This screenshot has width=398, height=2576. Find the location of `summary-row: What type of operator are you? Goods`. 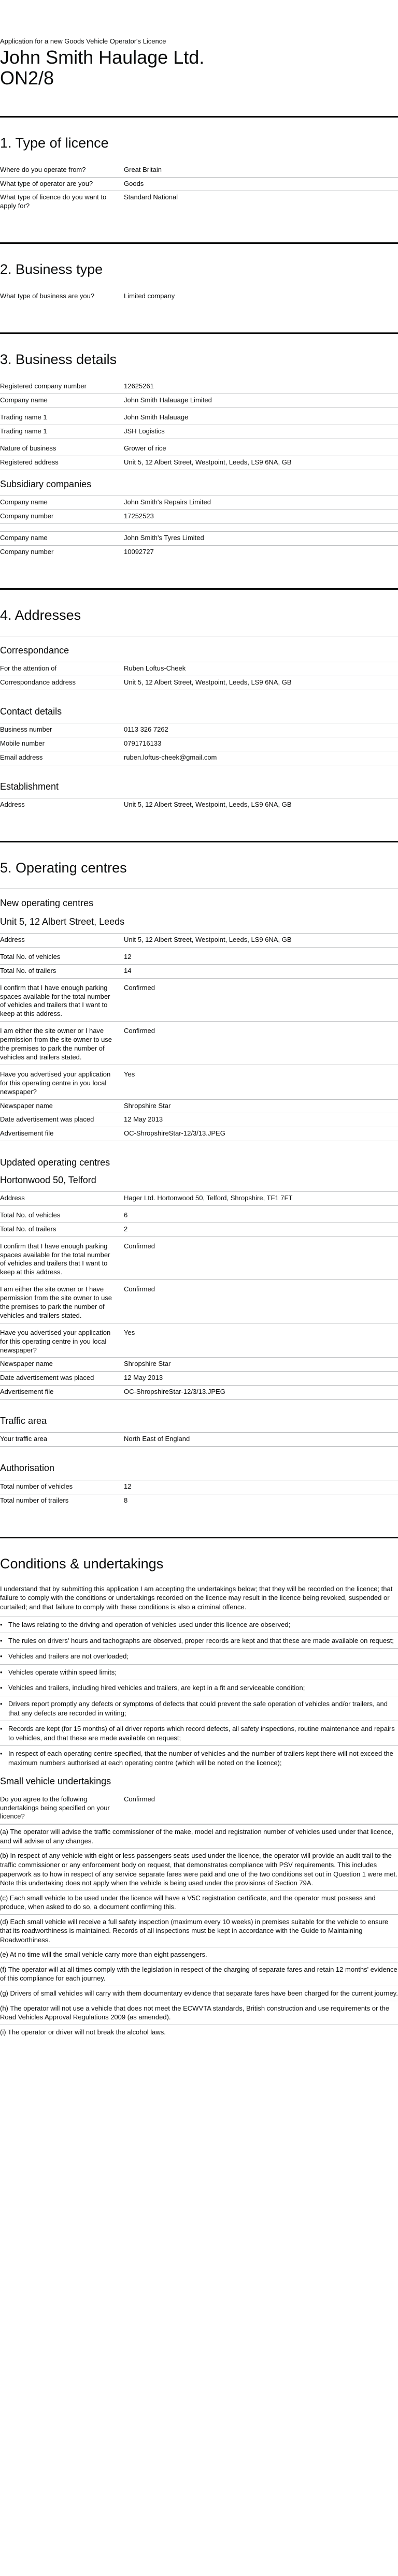

summary-row: What type of operator are you? Goods is located at coordinates (199, 185).